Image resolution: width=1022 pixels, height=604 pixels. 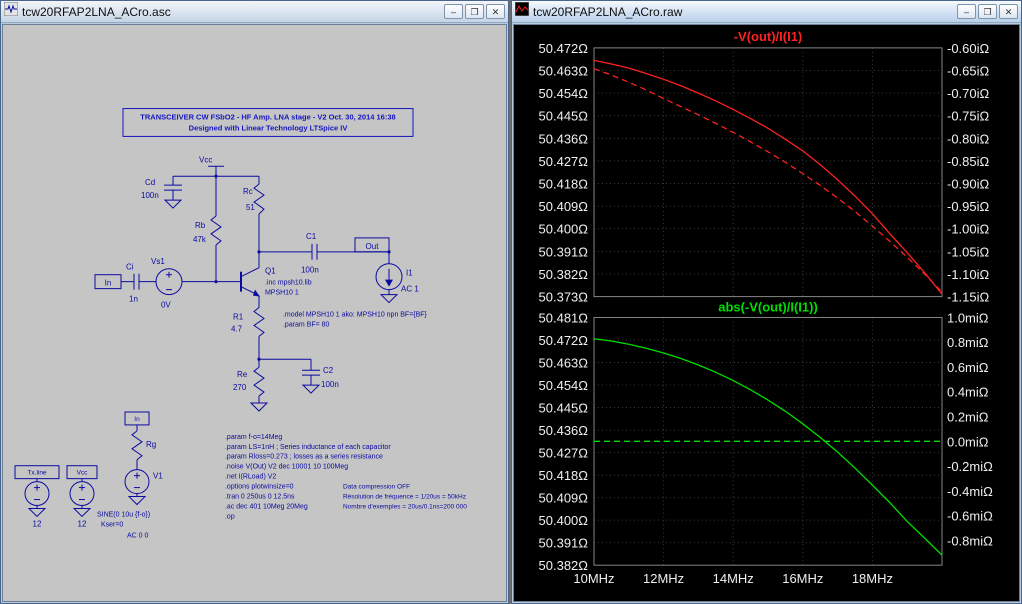 What do you see at coordinates (872, 578) in the screenshot?
I see `x-axis-tick-label: 18MHz` at bounding box center [872, 578].